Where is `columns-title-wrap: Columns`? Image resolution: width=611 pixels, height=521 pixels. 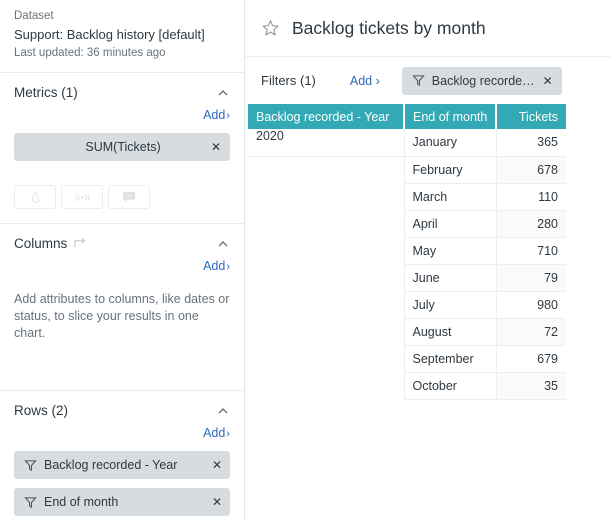
columns-title-wrap: Columns is located at coordinates (51, 243).